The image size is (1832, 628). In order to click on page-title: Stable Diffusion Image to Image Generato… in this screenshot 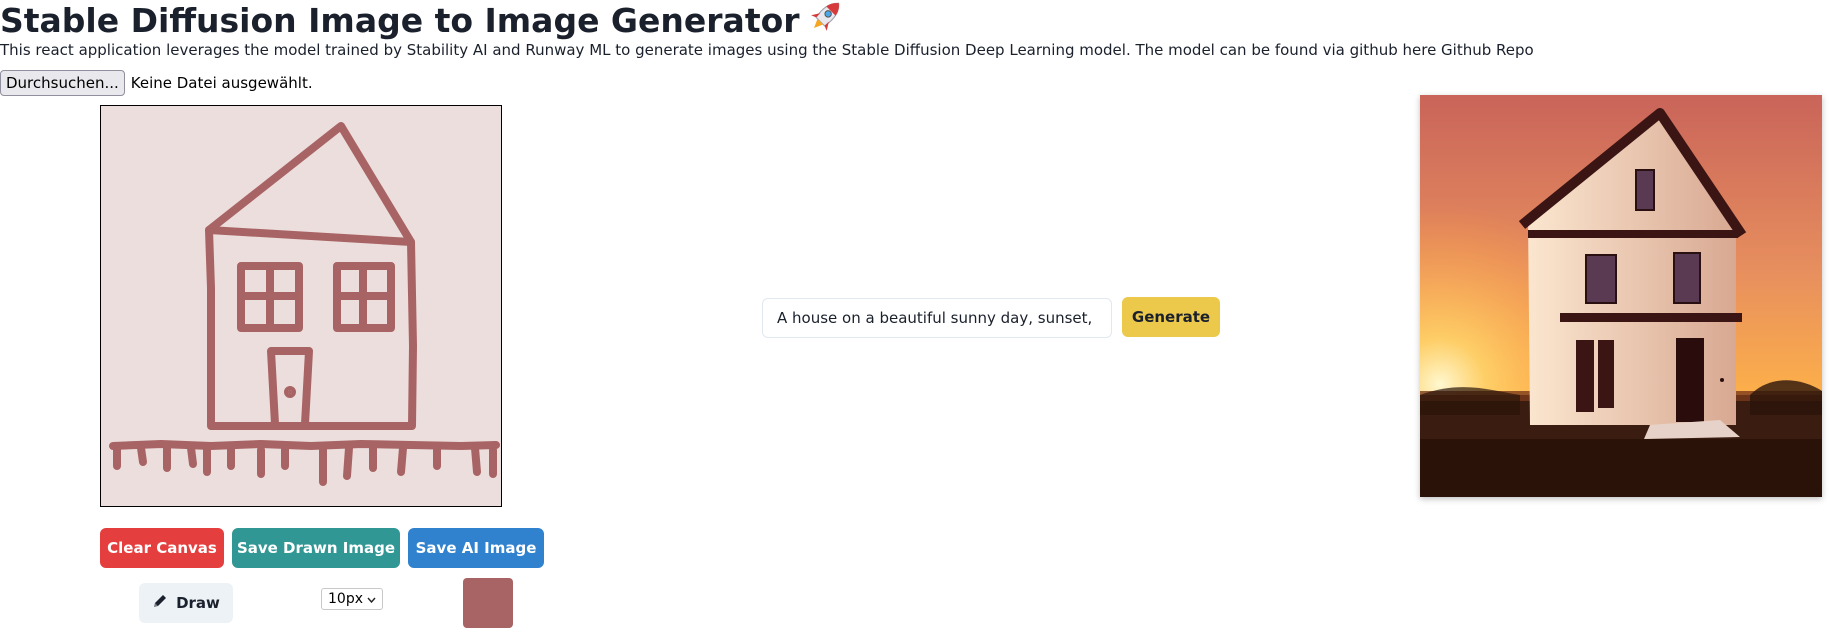, I will do `click(423, 22)`.